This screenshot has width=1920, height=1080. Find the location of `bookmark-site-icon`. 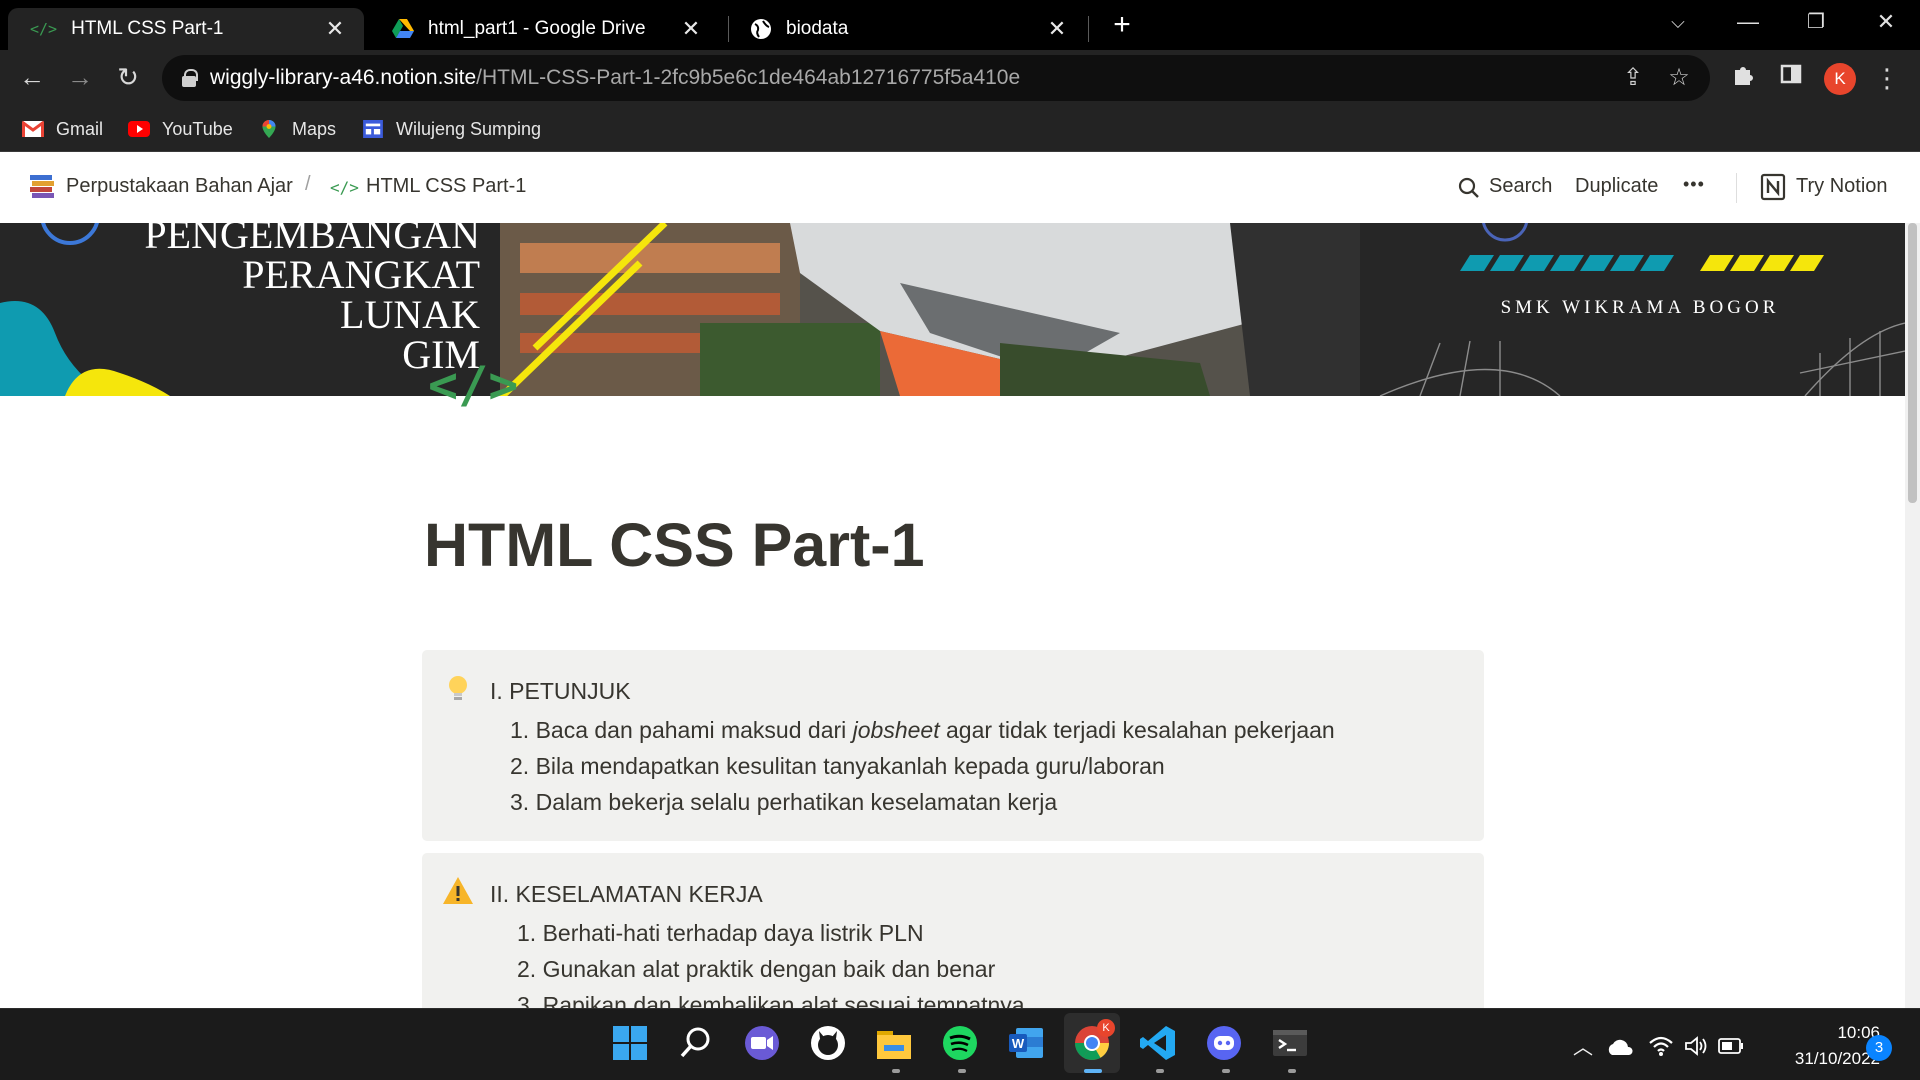

bookmark-site-icon is located at coordinates (373, 129).